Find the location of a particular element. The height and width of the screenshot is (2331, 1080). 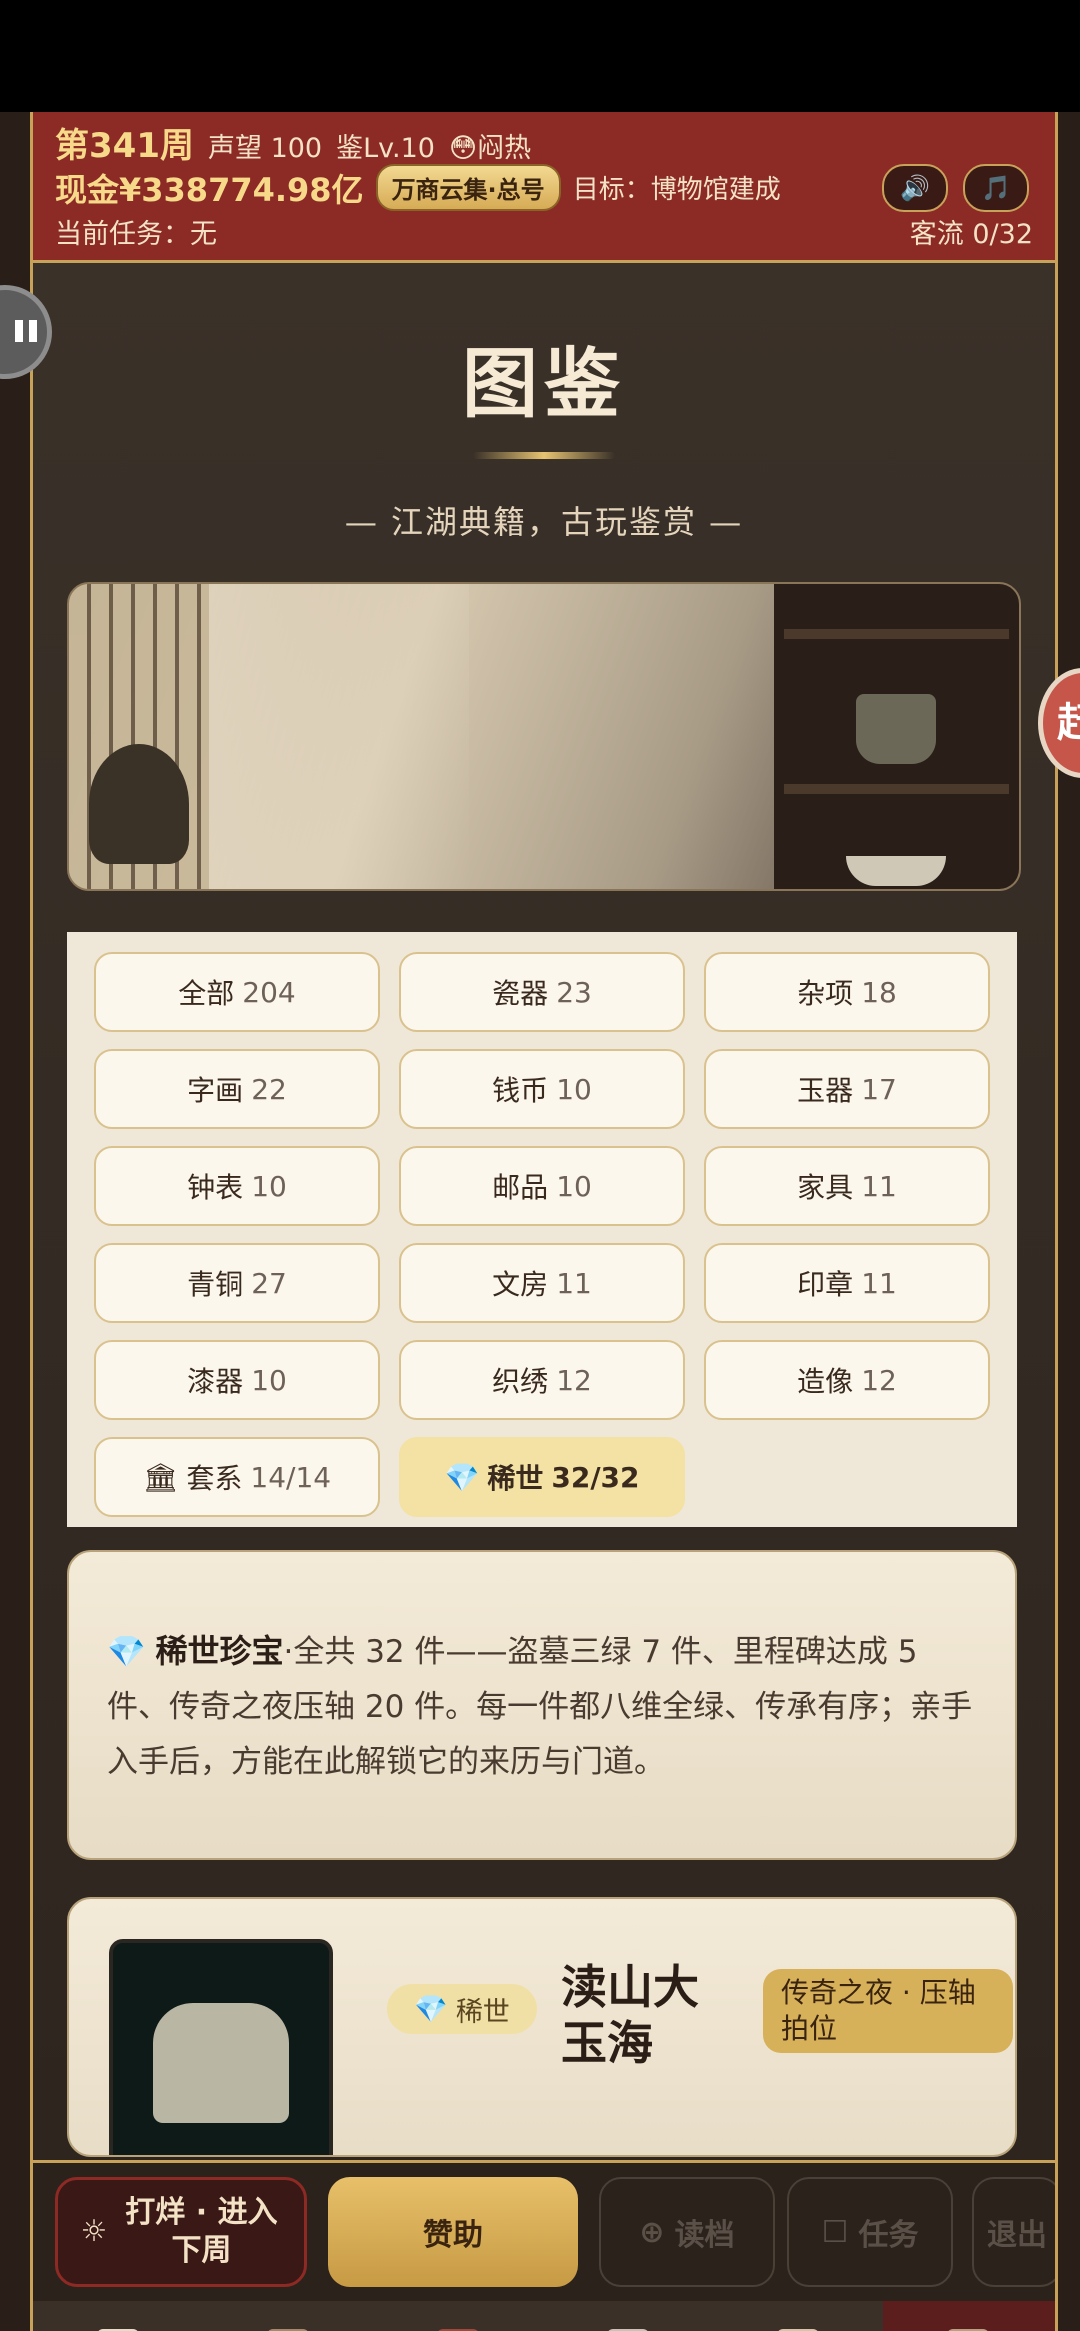

music-toggle-button: 🎵 is located at coordinates (996, 188).